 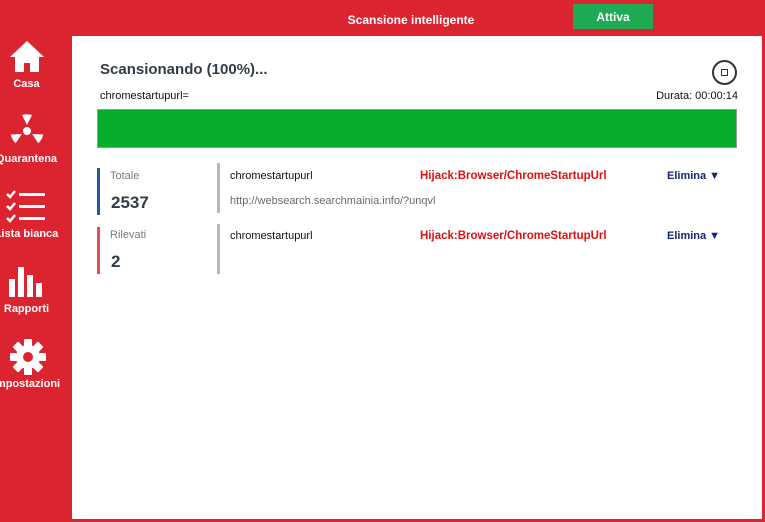 What do you see at coordinates (36, 147) in the screenshot?
I see `sidebar-item-quarantine: Quarantena` at bounding box center [36, 147].